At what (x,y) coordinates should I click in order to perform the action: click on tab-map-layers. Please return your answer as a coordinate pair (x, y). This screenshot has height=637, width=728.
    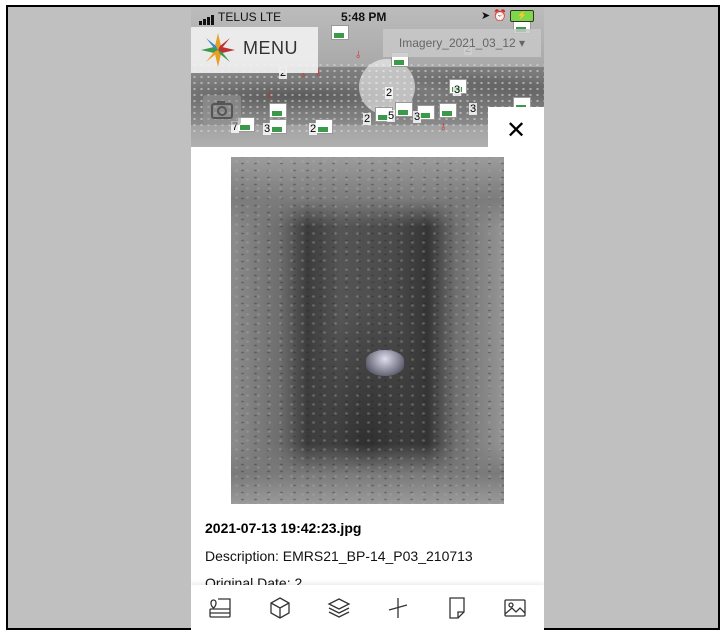
    Looking at the image, I should click on (220, 608).